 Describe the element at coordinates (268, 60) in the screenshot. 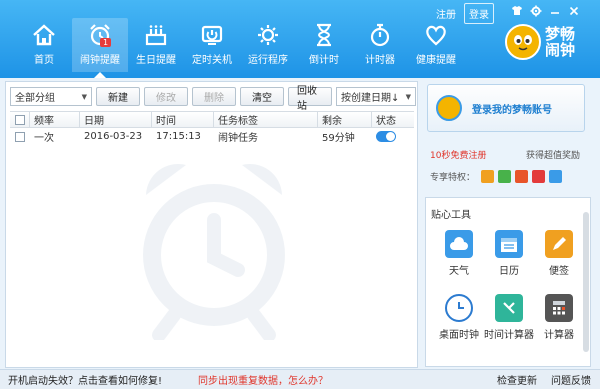

I see `nav-label: 运行程序` at that location.